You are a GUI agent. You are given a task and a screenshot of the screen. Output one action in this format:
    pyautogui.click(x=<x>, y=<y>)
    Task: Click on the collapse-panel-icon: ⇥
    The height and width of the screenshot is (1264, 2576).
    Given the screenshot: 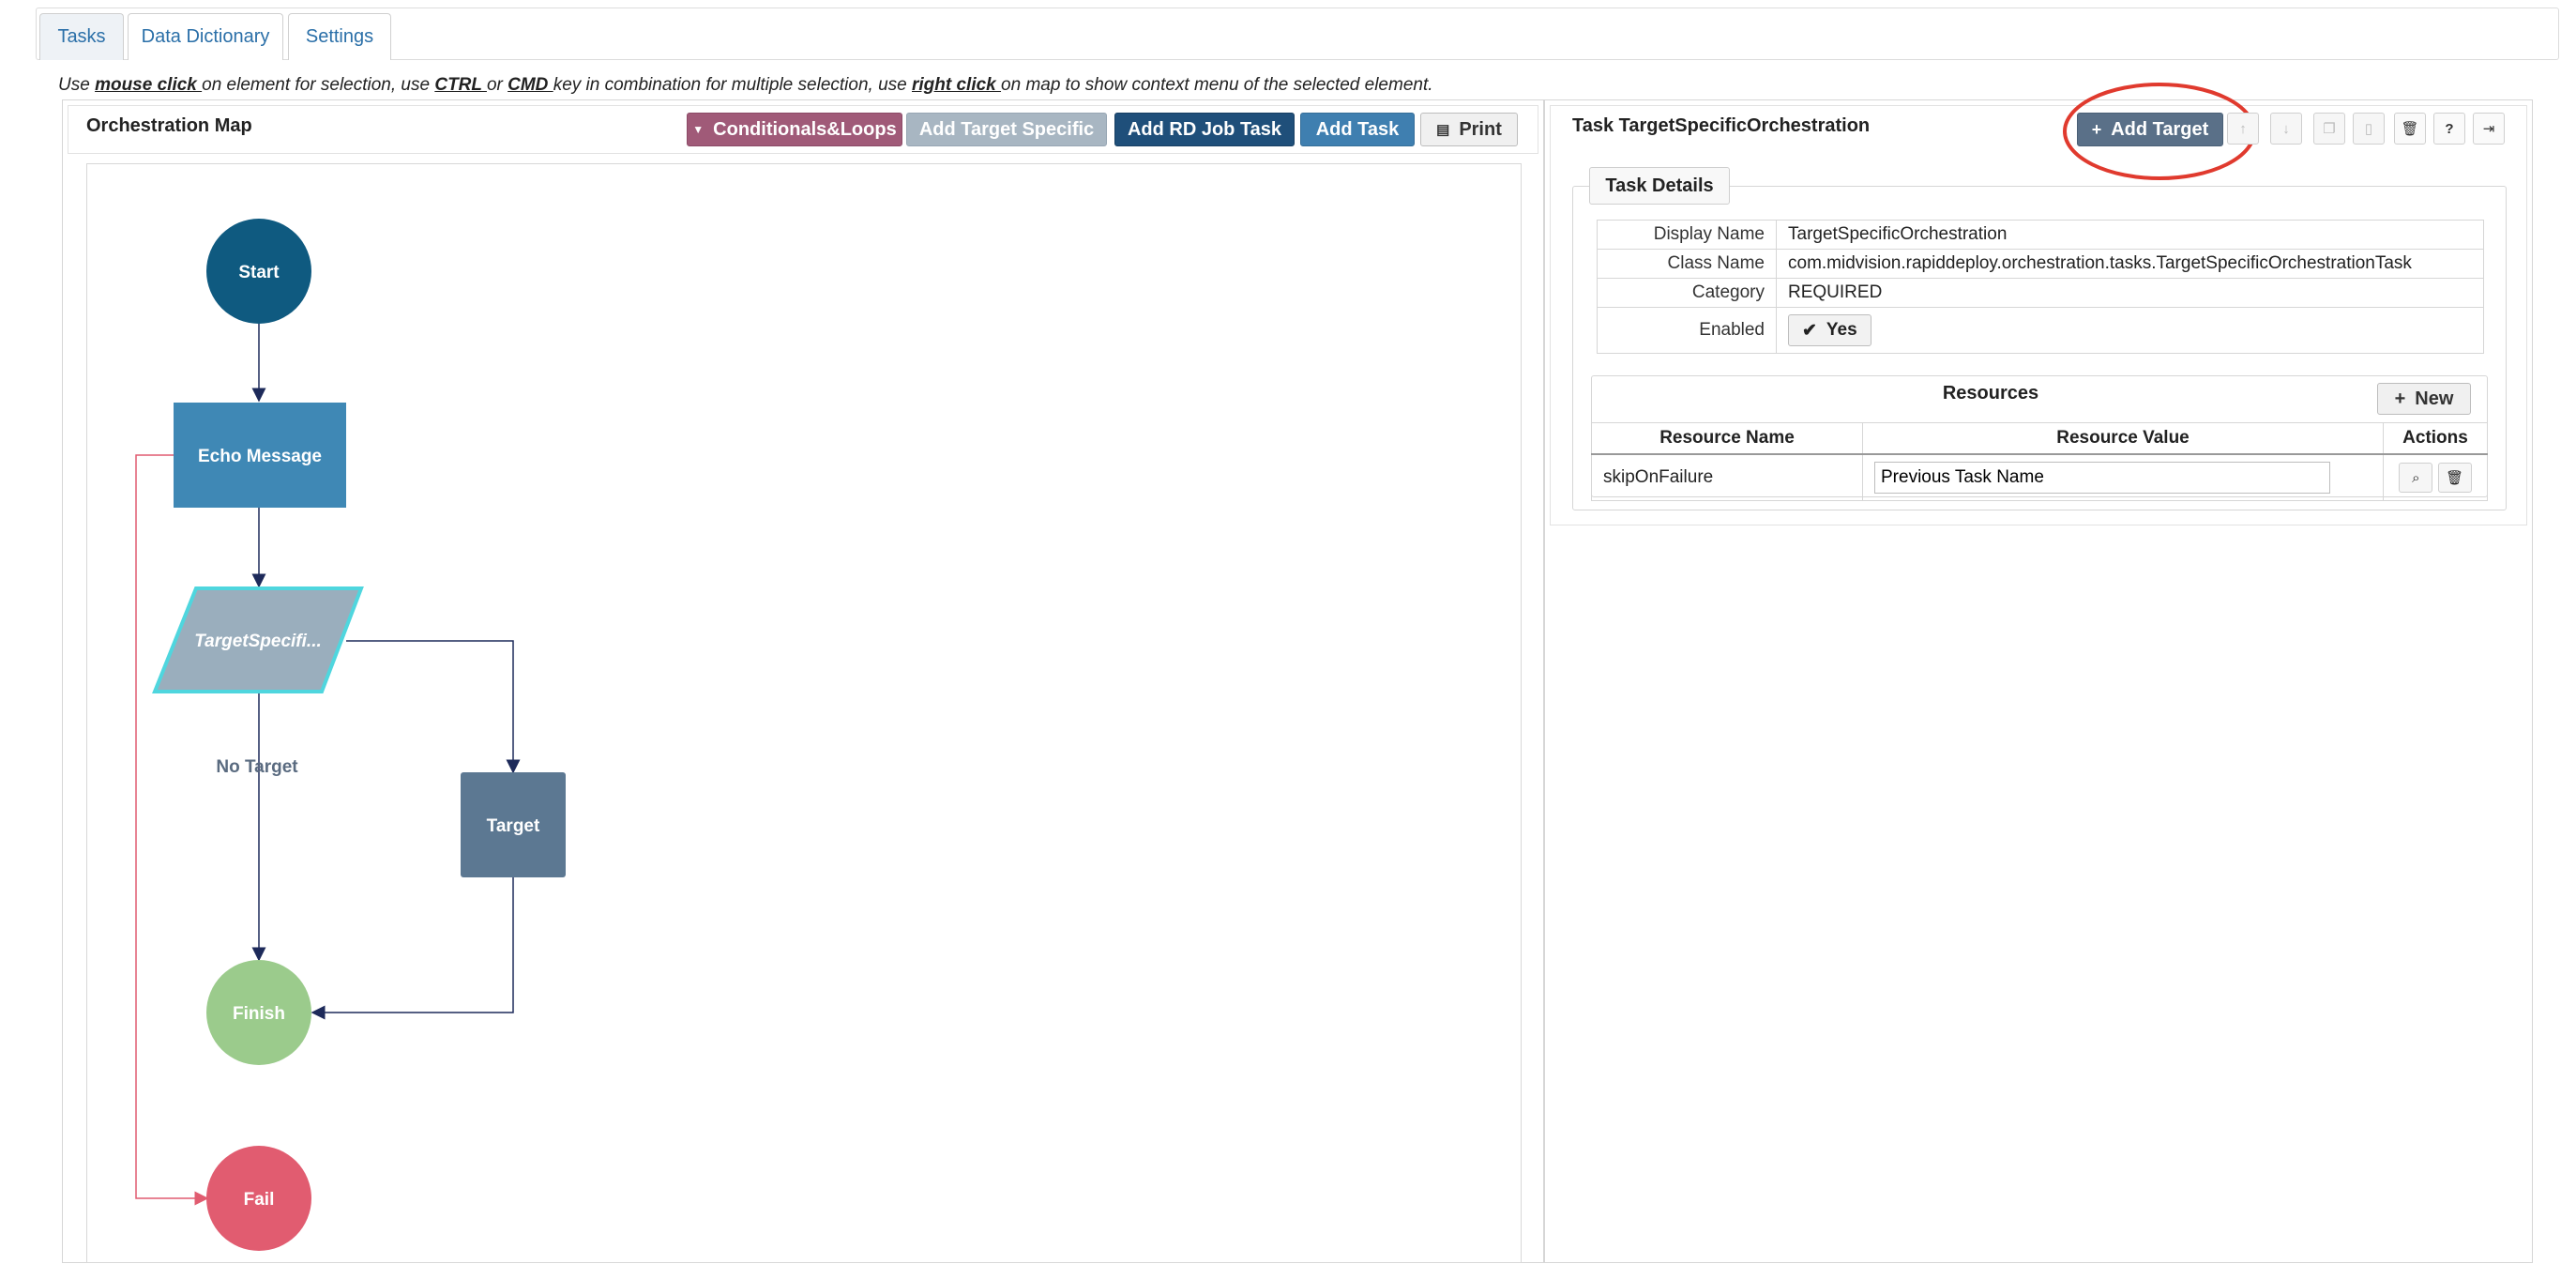 What is the action you would take?
    pyautogui.click(x=2489, y=129)
    